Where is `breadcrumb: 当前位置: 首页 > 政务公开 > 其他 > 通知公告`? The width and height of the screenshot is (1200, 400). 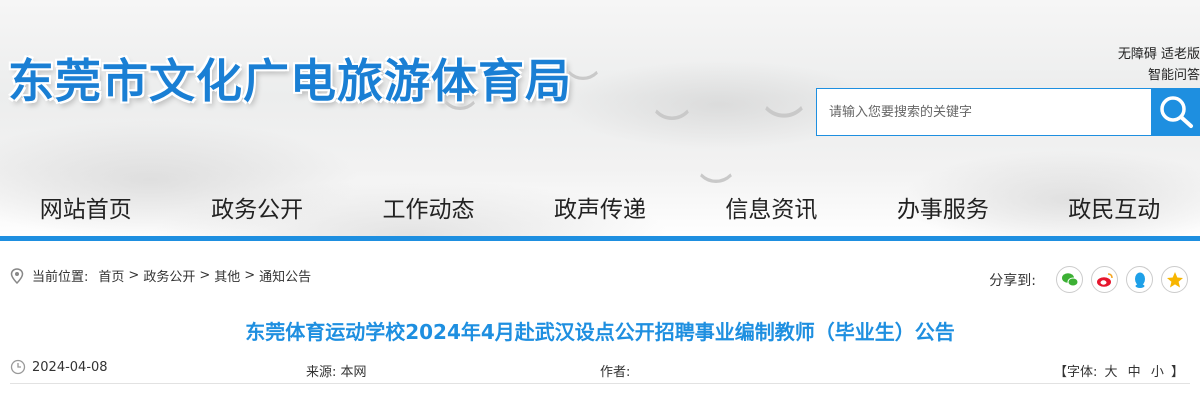 breadcrumb: 当前位置: 首页 > 政务公开 > 其他 > 通知公告 is located at coordinates (162, 275).